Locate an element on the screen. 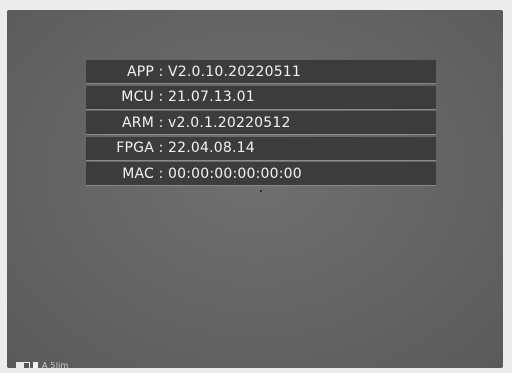 This screenshot has width=512, height=373. info-row-arm: ARM : v2.0.1.20220512 is located at coordinates (261, 123).